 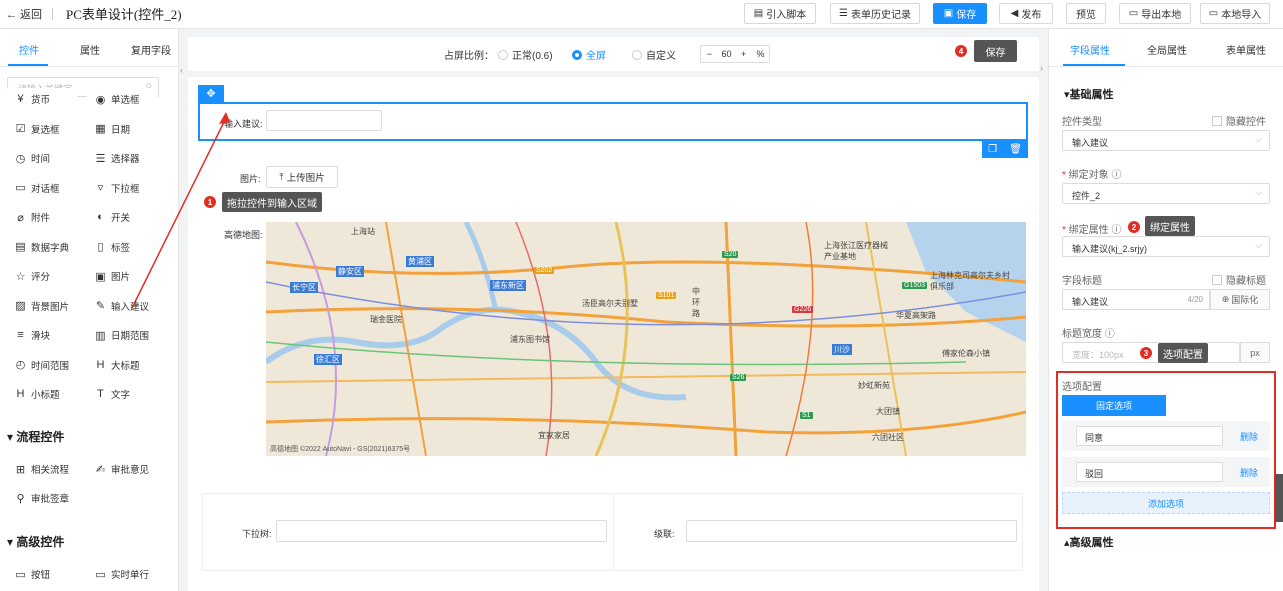 I want to click on control-label: 附件, so click(x=41, y=218).